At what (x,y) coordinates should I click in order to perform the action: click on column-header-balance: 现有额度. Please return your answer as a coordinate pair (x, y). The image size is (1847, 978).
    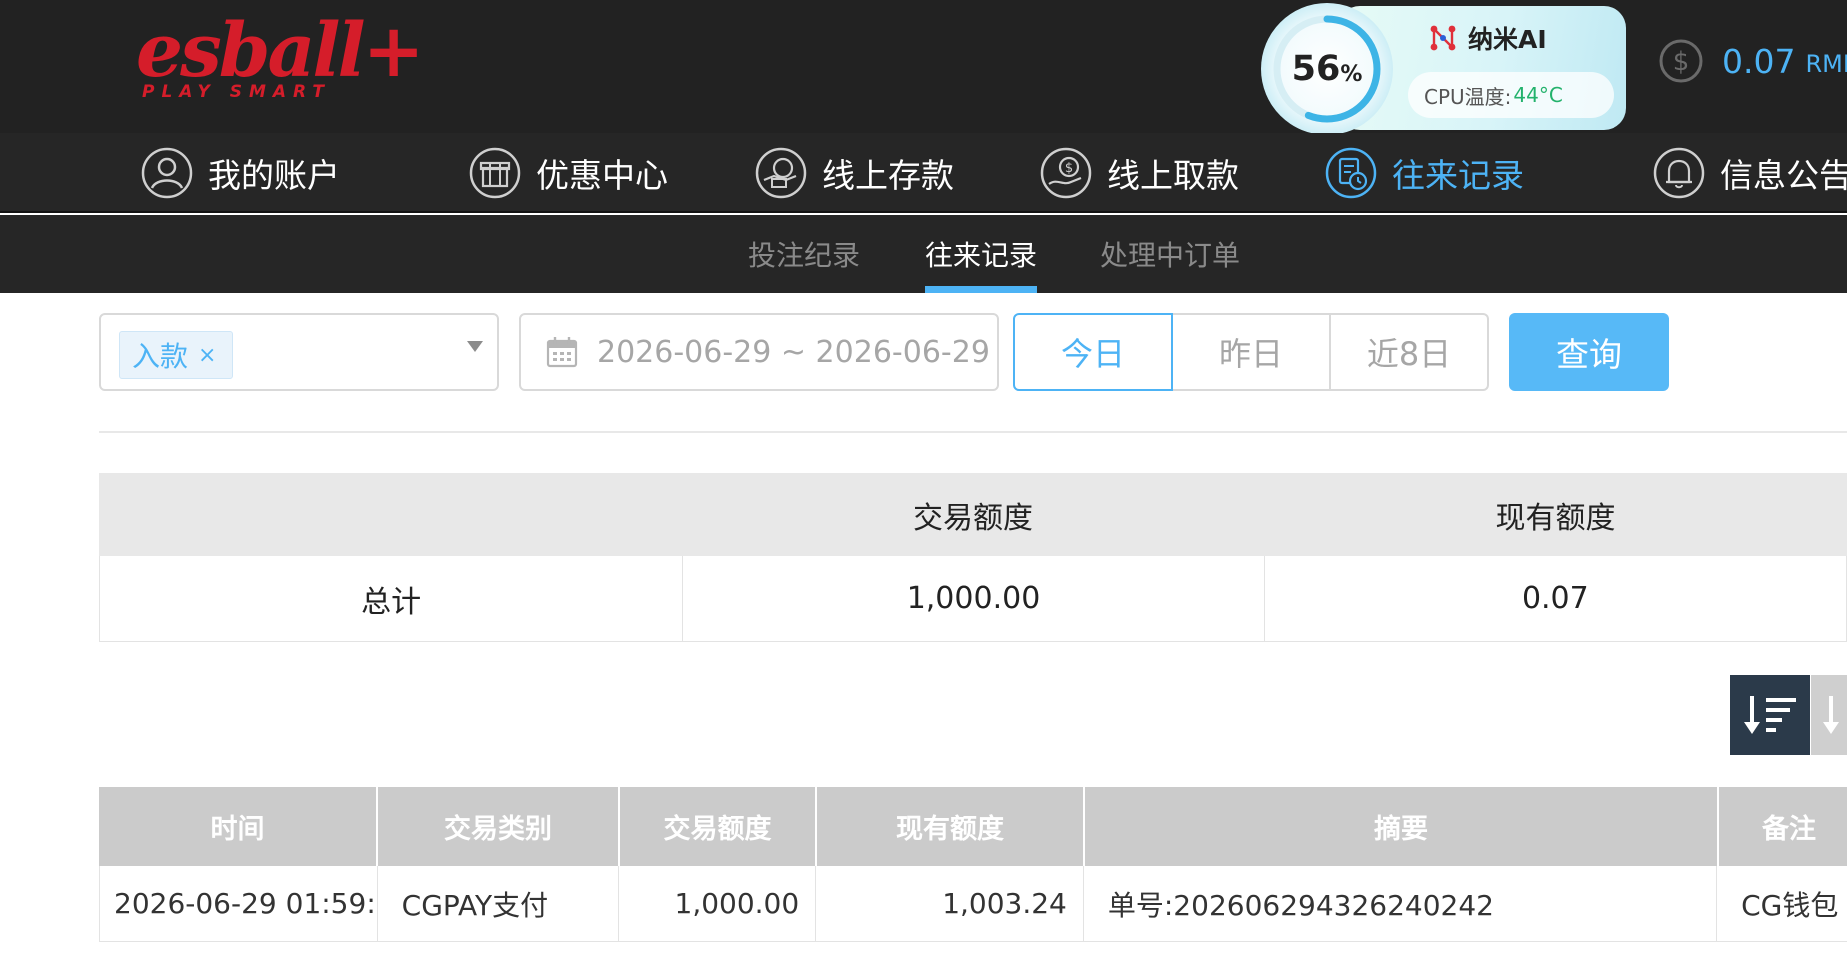
    Looking at the image, I should click on (949, 826).